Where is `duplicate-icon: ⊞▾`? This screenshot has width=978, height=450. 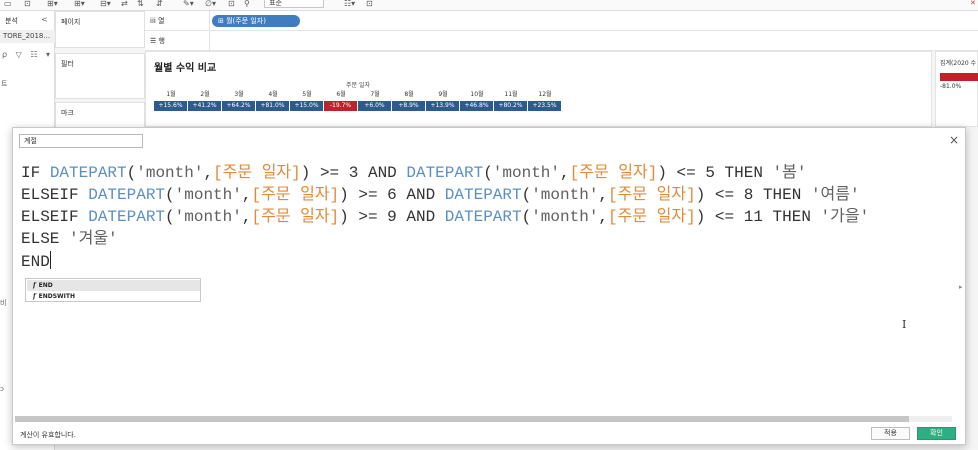
duplicate-icon: ⊞▾ is located at coordinates (79, 4).